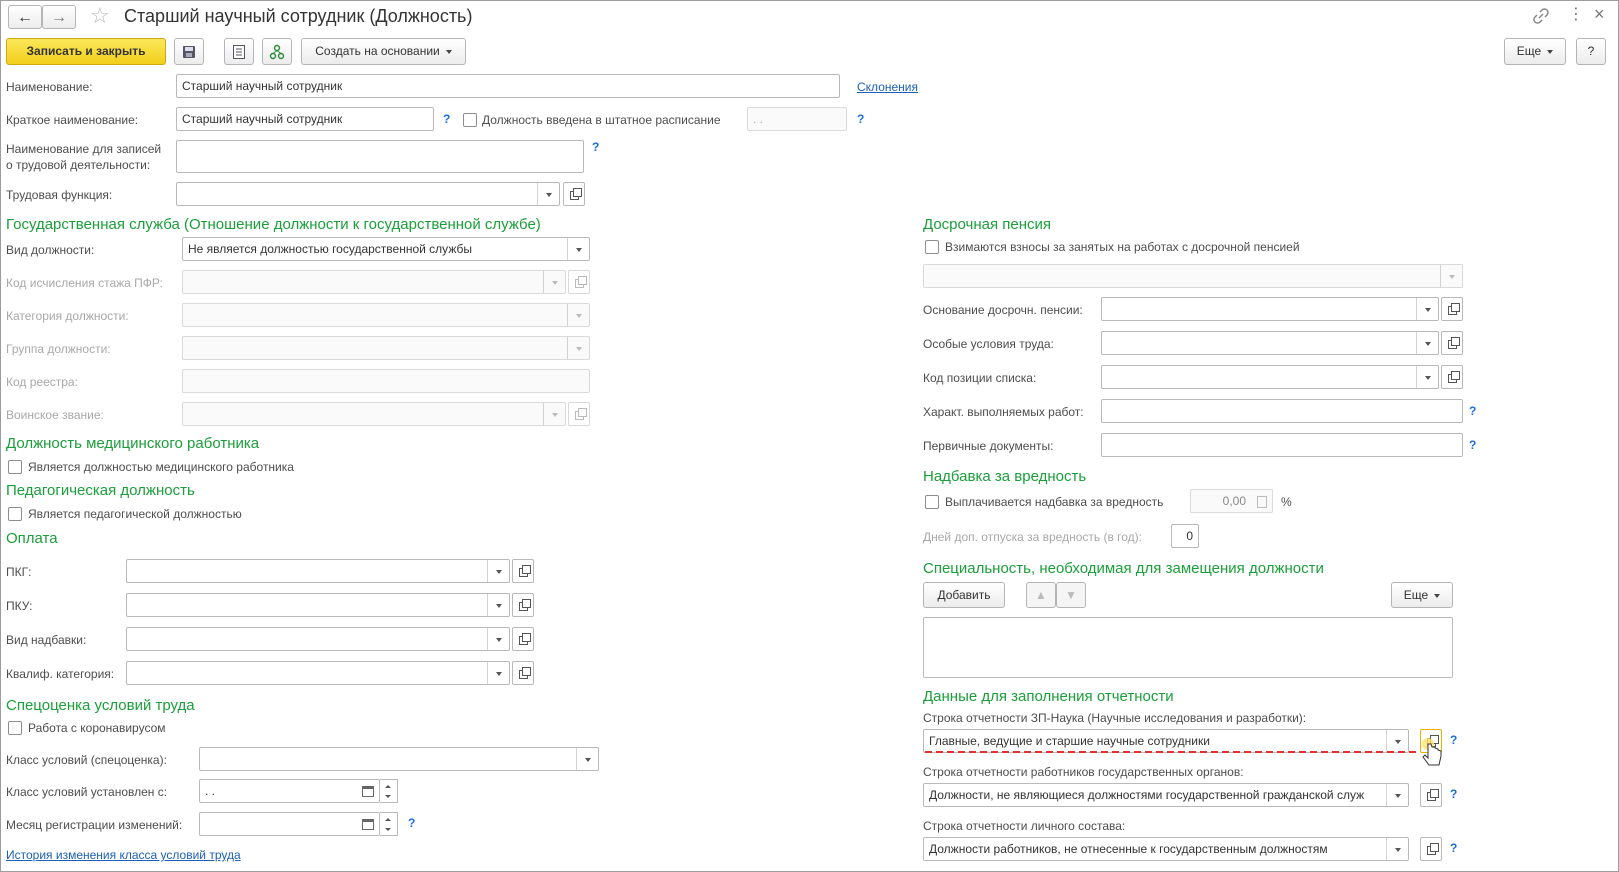 The image size is (1619, 872). Describe the element at coordinates (1576, 15) in the screenshot. I see `more-vertical-icon: ⋮` at that location.